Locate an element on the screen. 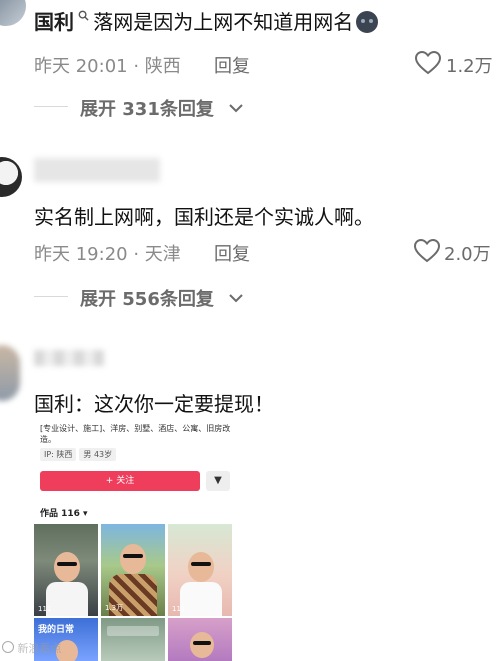 The image size is (503, 661). profile-bio: [专业设计、施工]、洋房、别墅、酒店、公寓、旧房改造。 is located at coordinates (135, 434).